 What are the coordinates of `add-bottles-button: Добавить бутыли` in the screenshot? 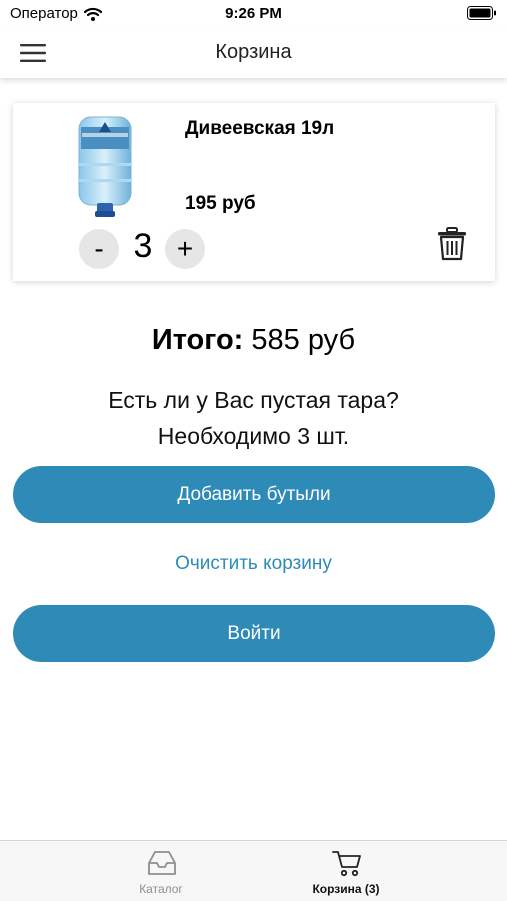 It's located at (254, 494).